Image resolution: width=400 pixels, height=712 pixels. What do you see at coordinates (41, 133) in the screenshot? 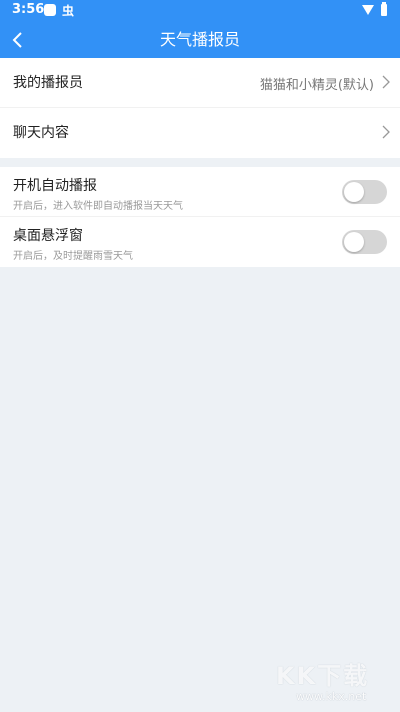
I see `chat-content-label: 聊天内容` at bounding box center [41, 133].